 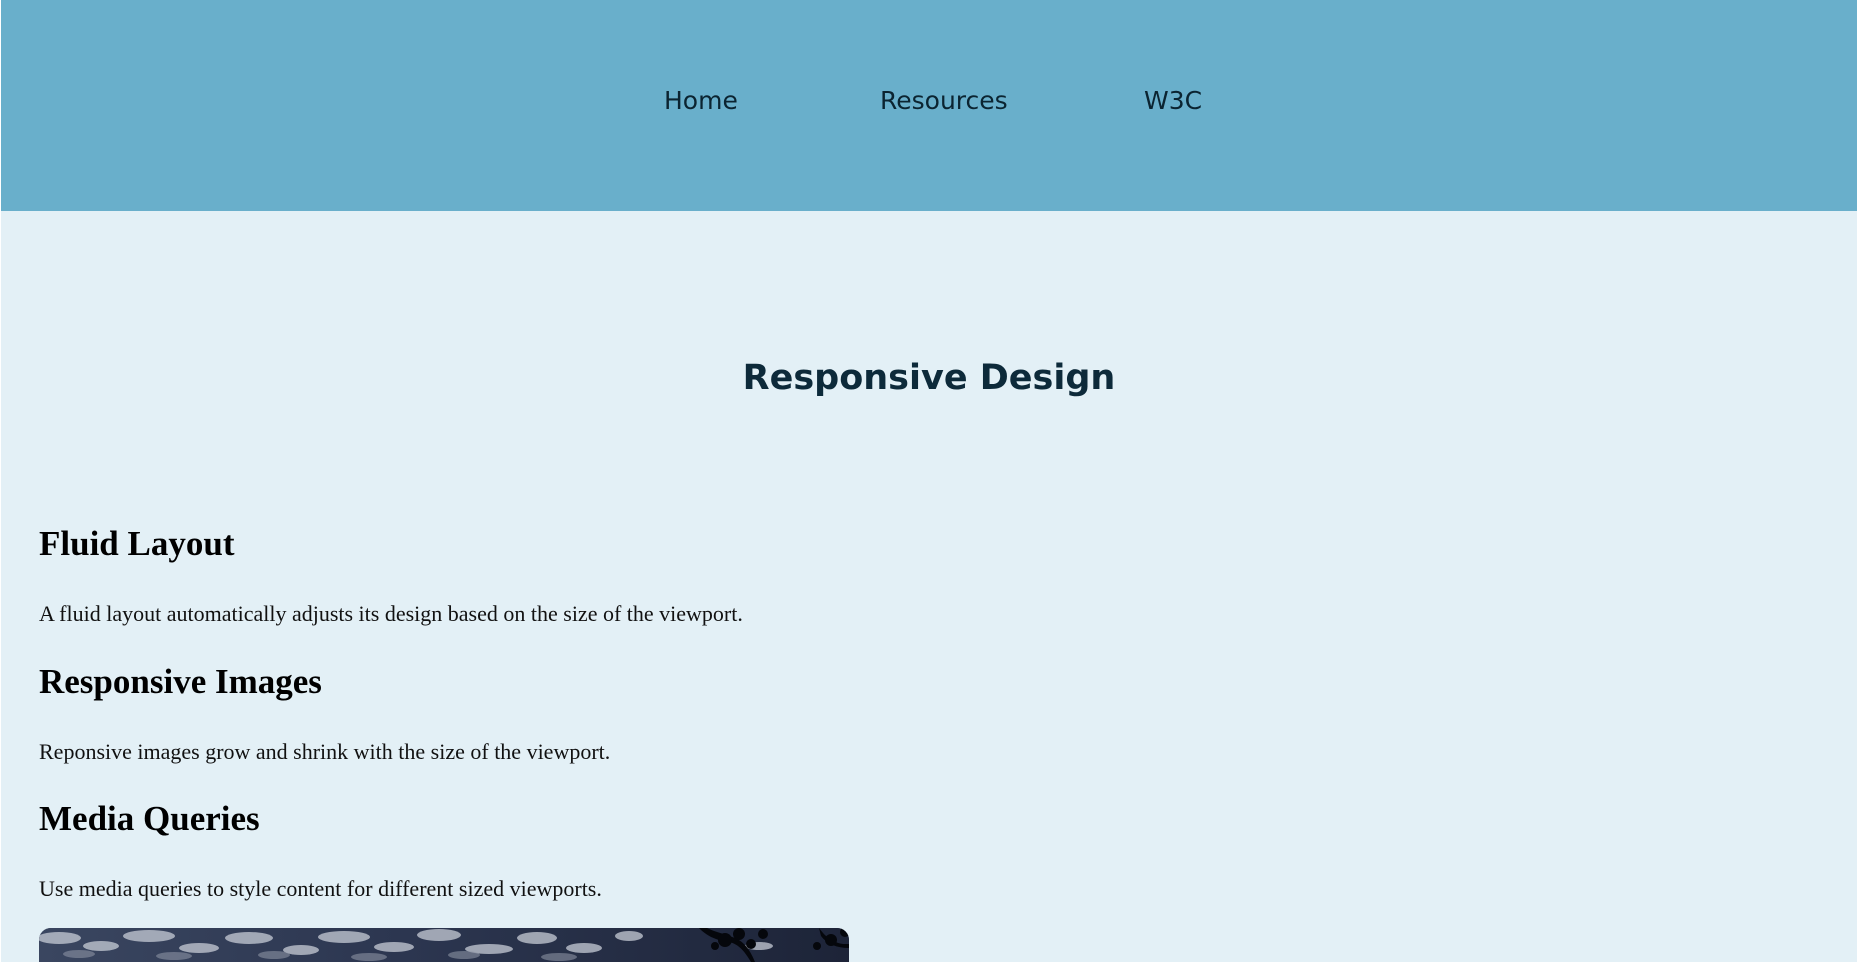 What do you see at coordinates (1173, 101) in the screenshot?
I see `nav-link-w3c: W3C` at bounding box center [1173, 101].